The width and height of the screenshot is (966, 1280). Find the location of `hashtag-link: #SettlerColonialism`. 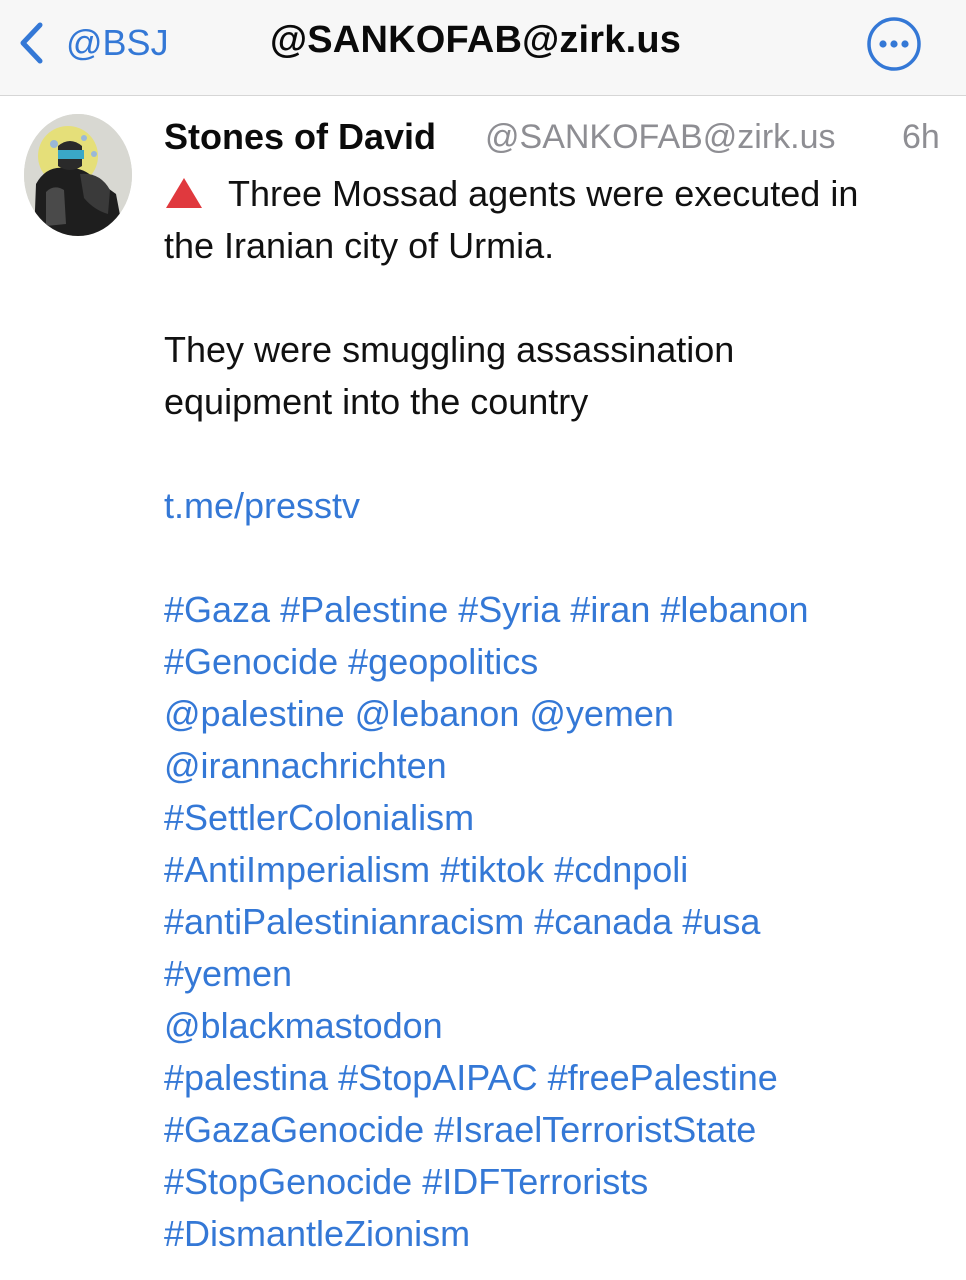

hashtag-link: #SettlerColonialism is located at coordinates (319, 817).